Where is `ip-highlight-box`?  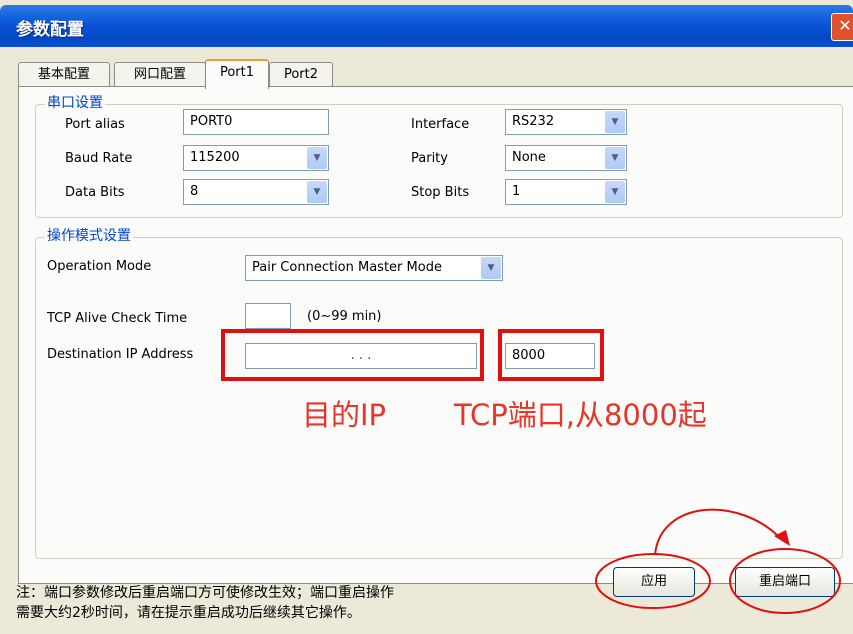 ip-highlight-box is located at coordinates (352, 355).